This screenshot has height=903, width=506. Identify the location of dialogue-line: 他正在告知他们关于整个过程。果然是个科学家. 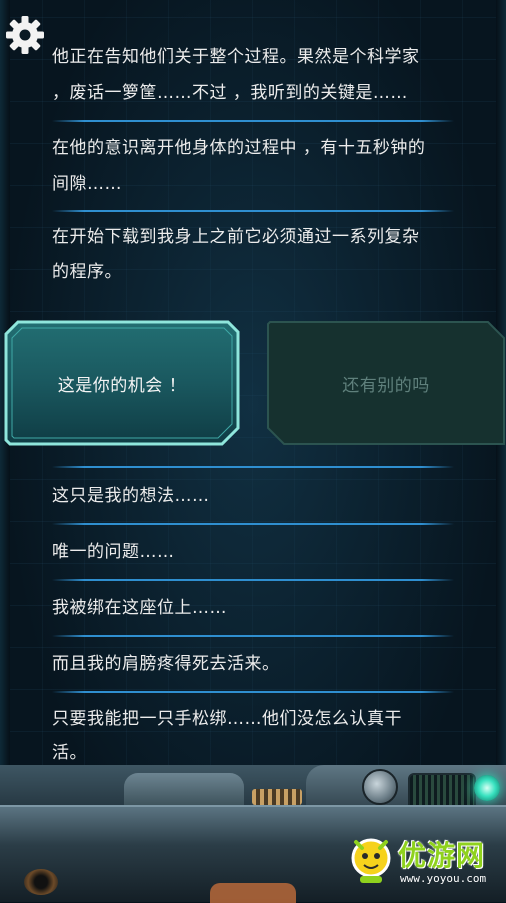
(236, 57).